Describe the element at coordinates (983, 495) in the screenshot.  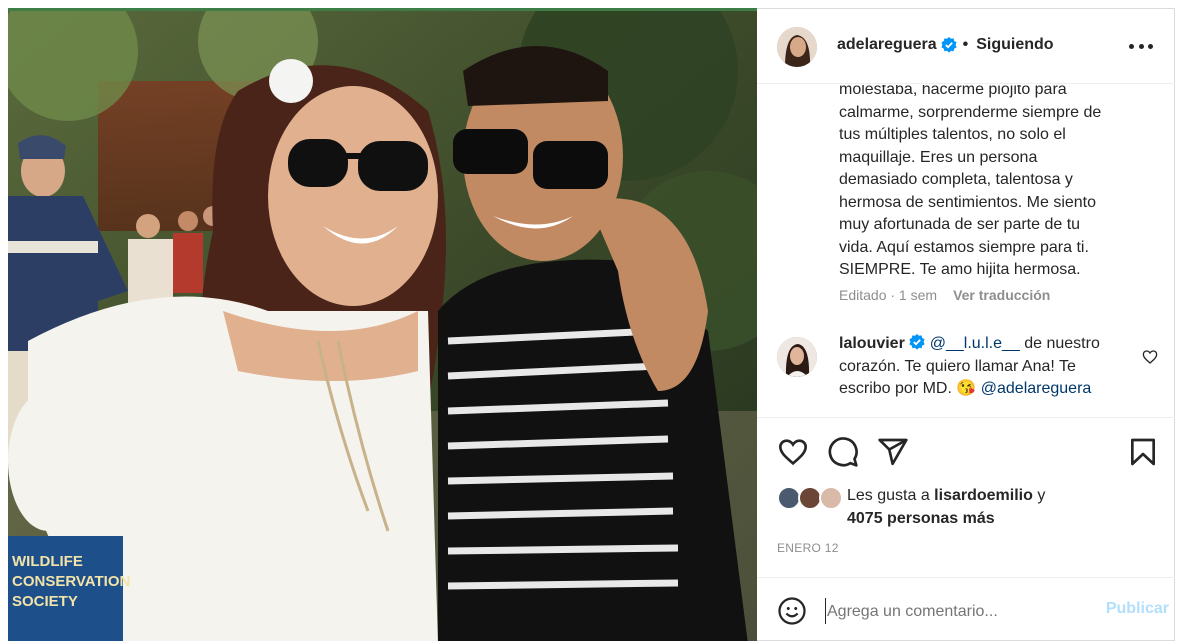
I see `liker-username: lisardoemilio` at that location.